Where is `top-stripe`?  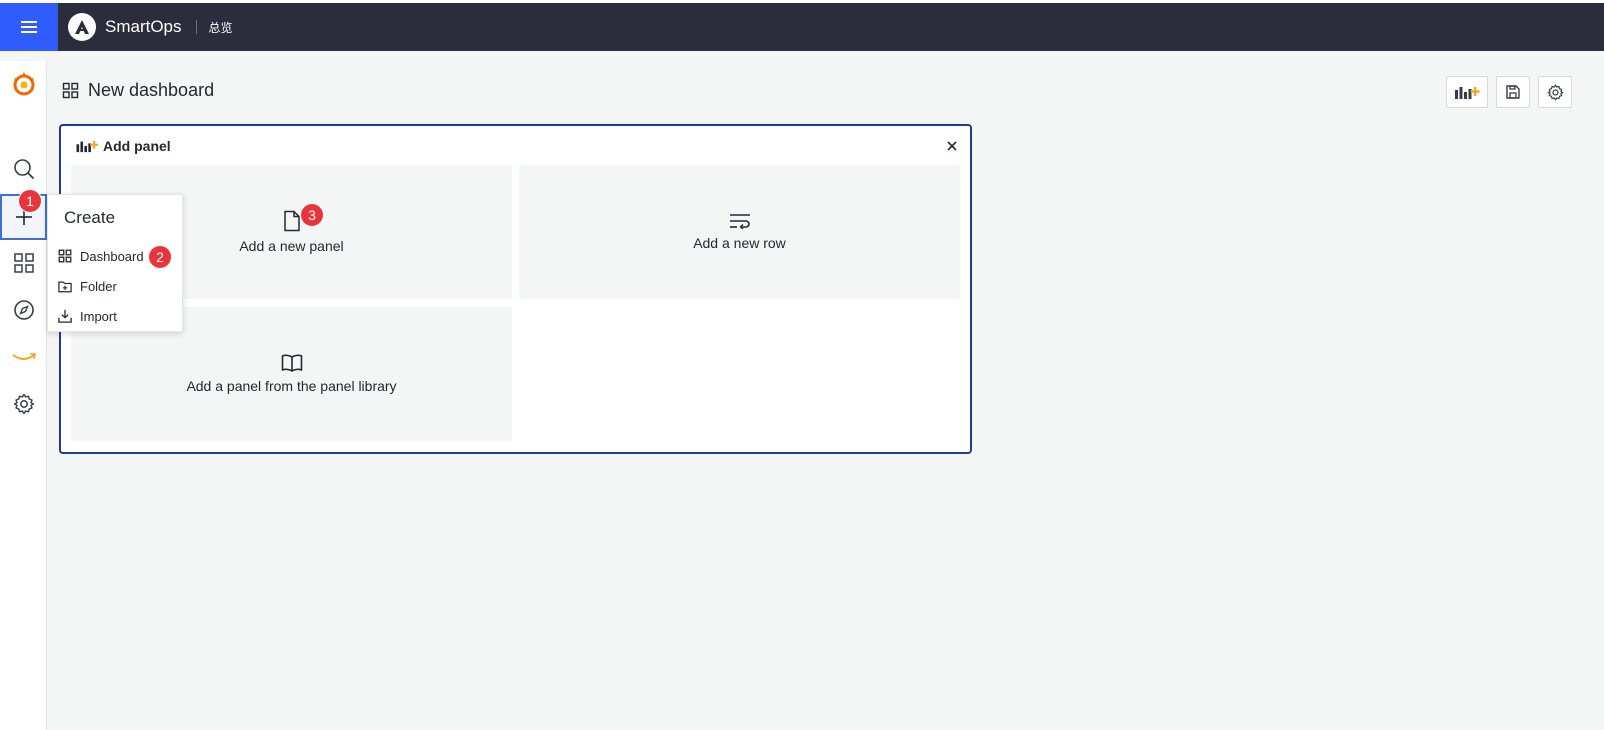
top-stripe is located at coordinates (802, 1).